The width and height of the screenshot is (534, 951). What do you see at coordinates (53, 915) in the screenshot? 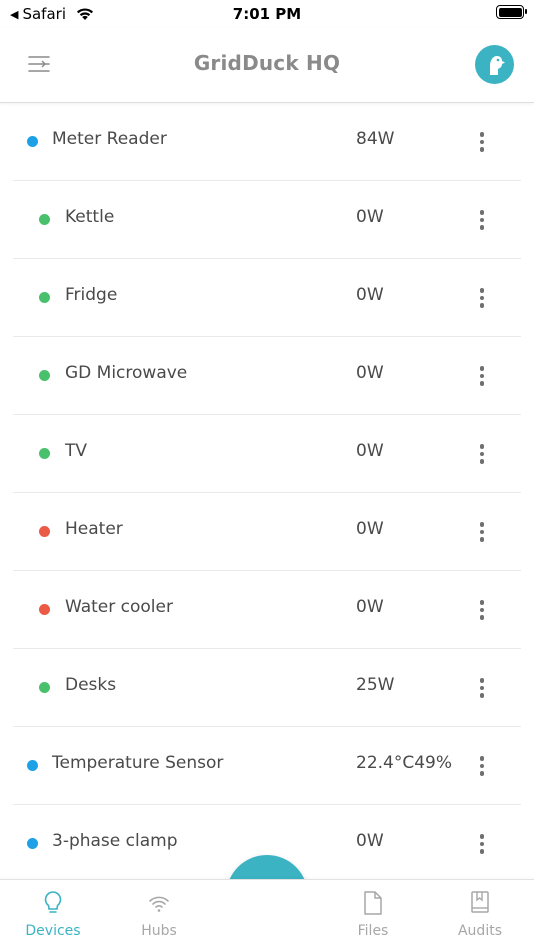
I see `tab-devices: Devices` at bounding box center [53, 915].